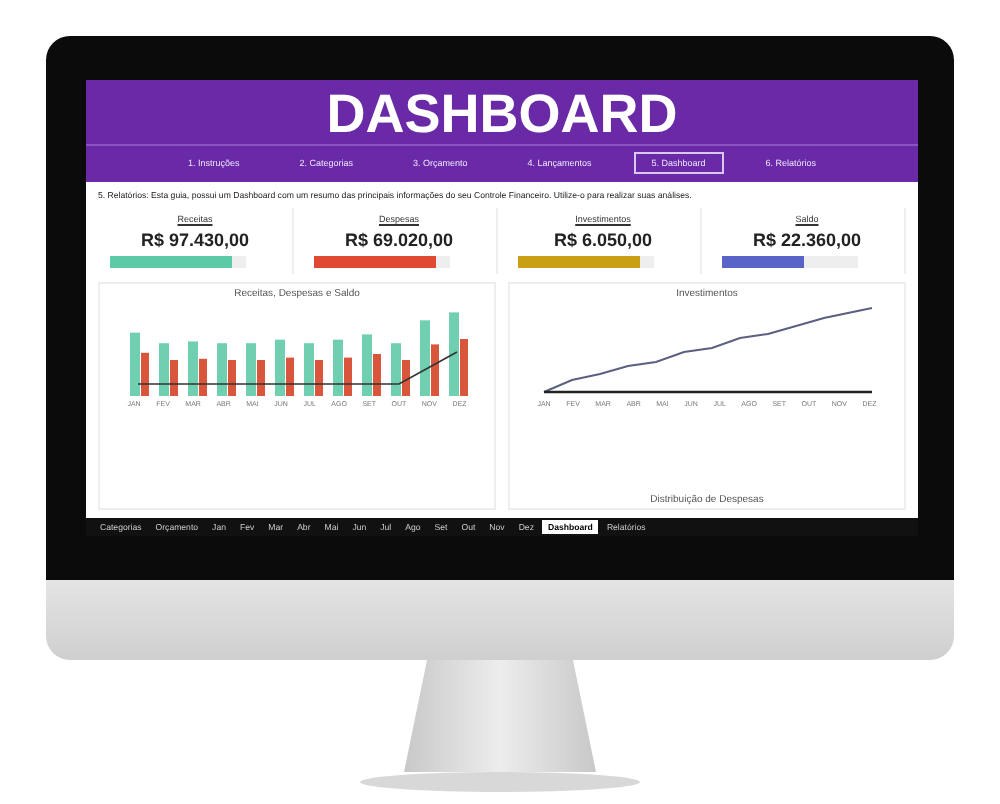  I want to click on card-value: R$ 69.020,00, so click(399, 240).